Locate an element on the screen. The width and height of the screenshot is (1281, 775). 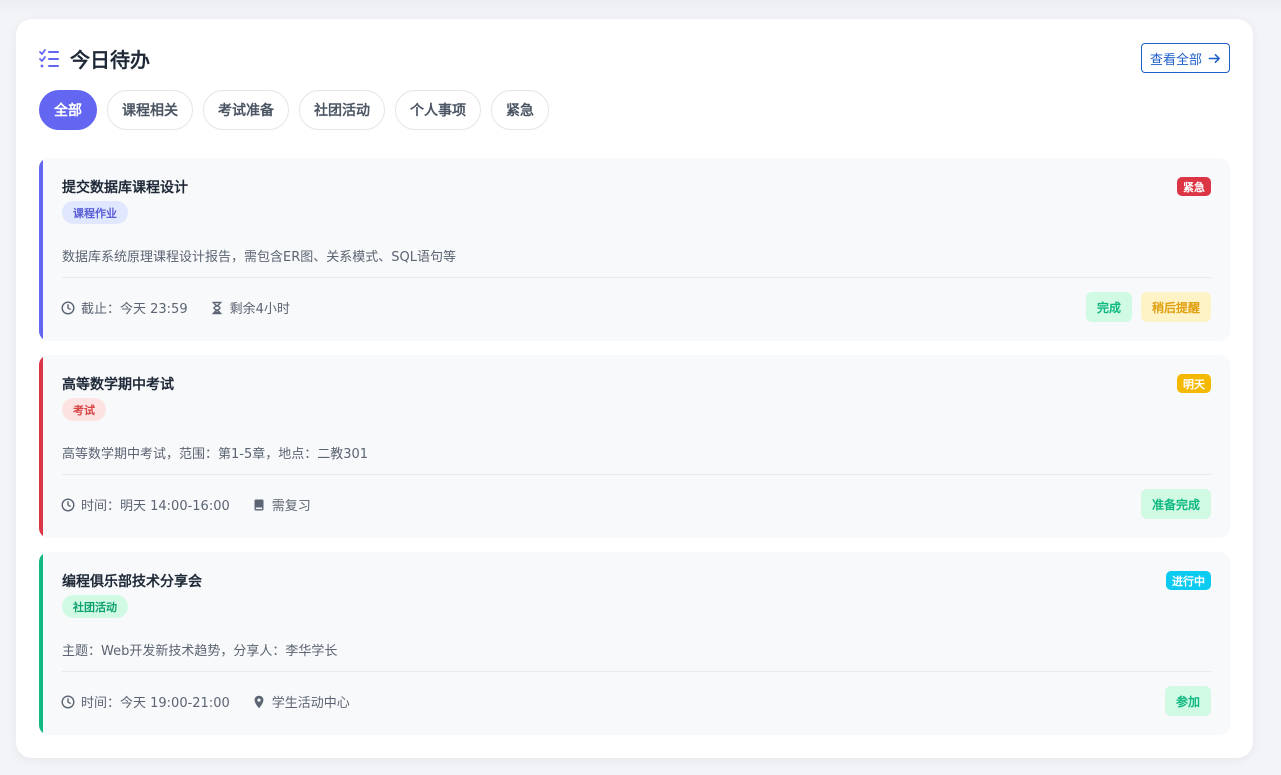
time-meta: 时间：明天 14:00-16:00 is located at coordinates (145, 504).